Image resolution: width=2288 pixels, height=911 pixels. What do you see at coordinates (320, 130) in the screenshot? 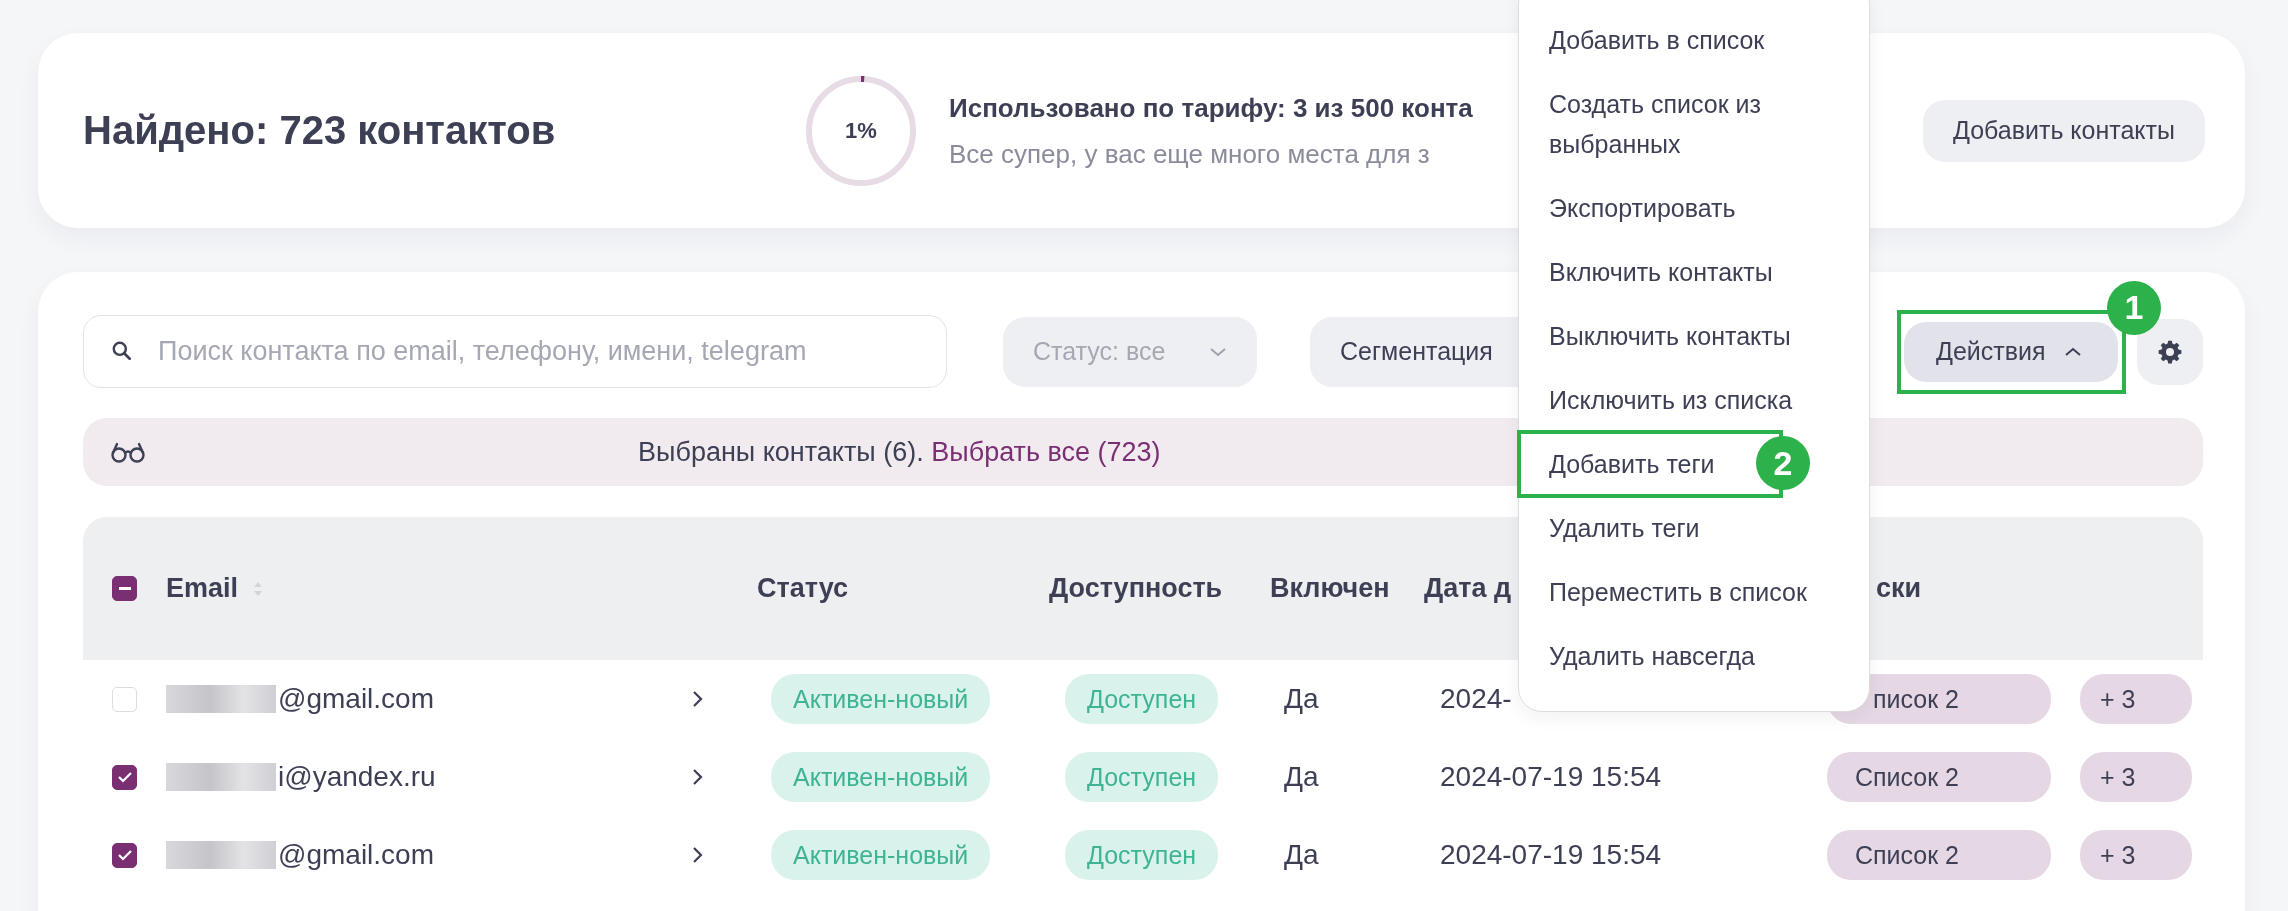
I see `found-title: Найдено: 723 контактов` at bounding box center [320, 130].